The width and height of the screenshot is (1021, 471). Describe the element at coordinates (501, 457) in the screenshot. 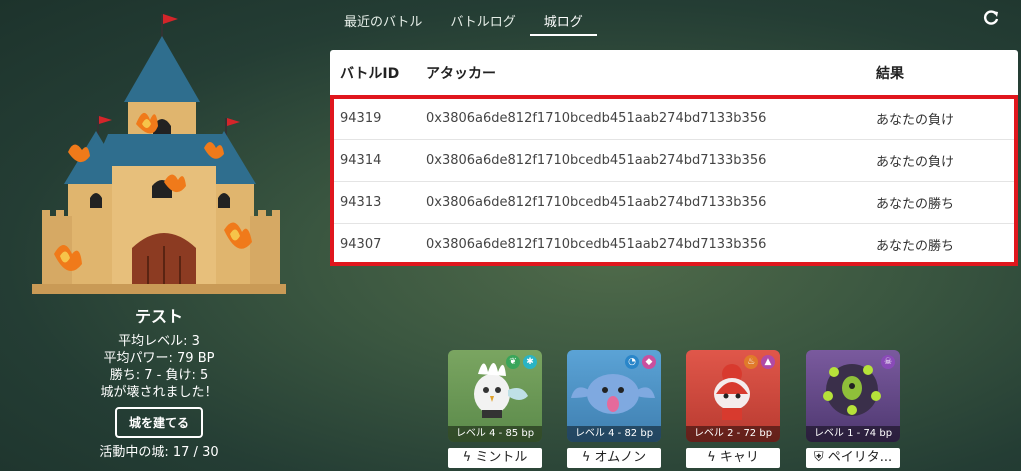

I see `card-name: ミントル` at that location.